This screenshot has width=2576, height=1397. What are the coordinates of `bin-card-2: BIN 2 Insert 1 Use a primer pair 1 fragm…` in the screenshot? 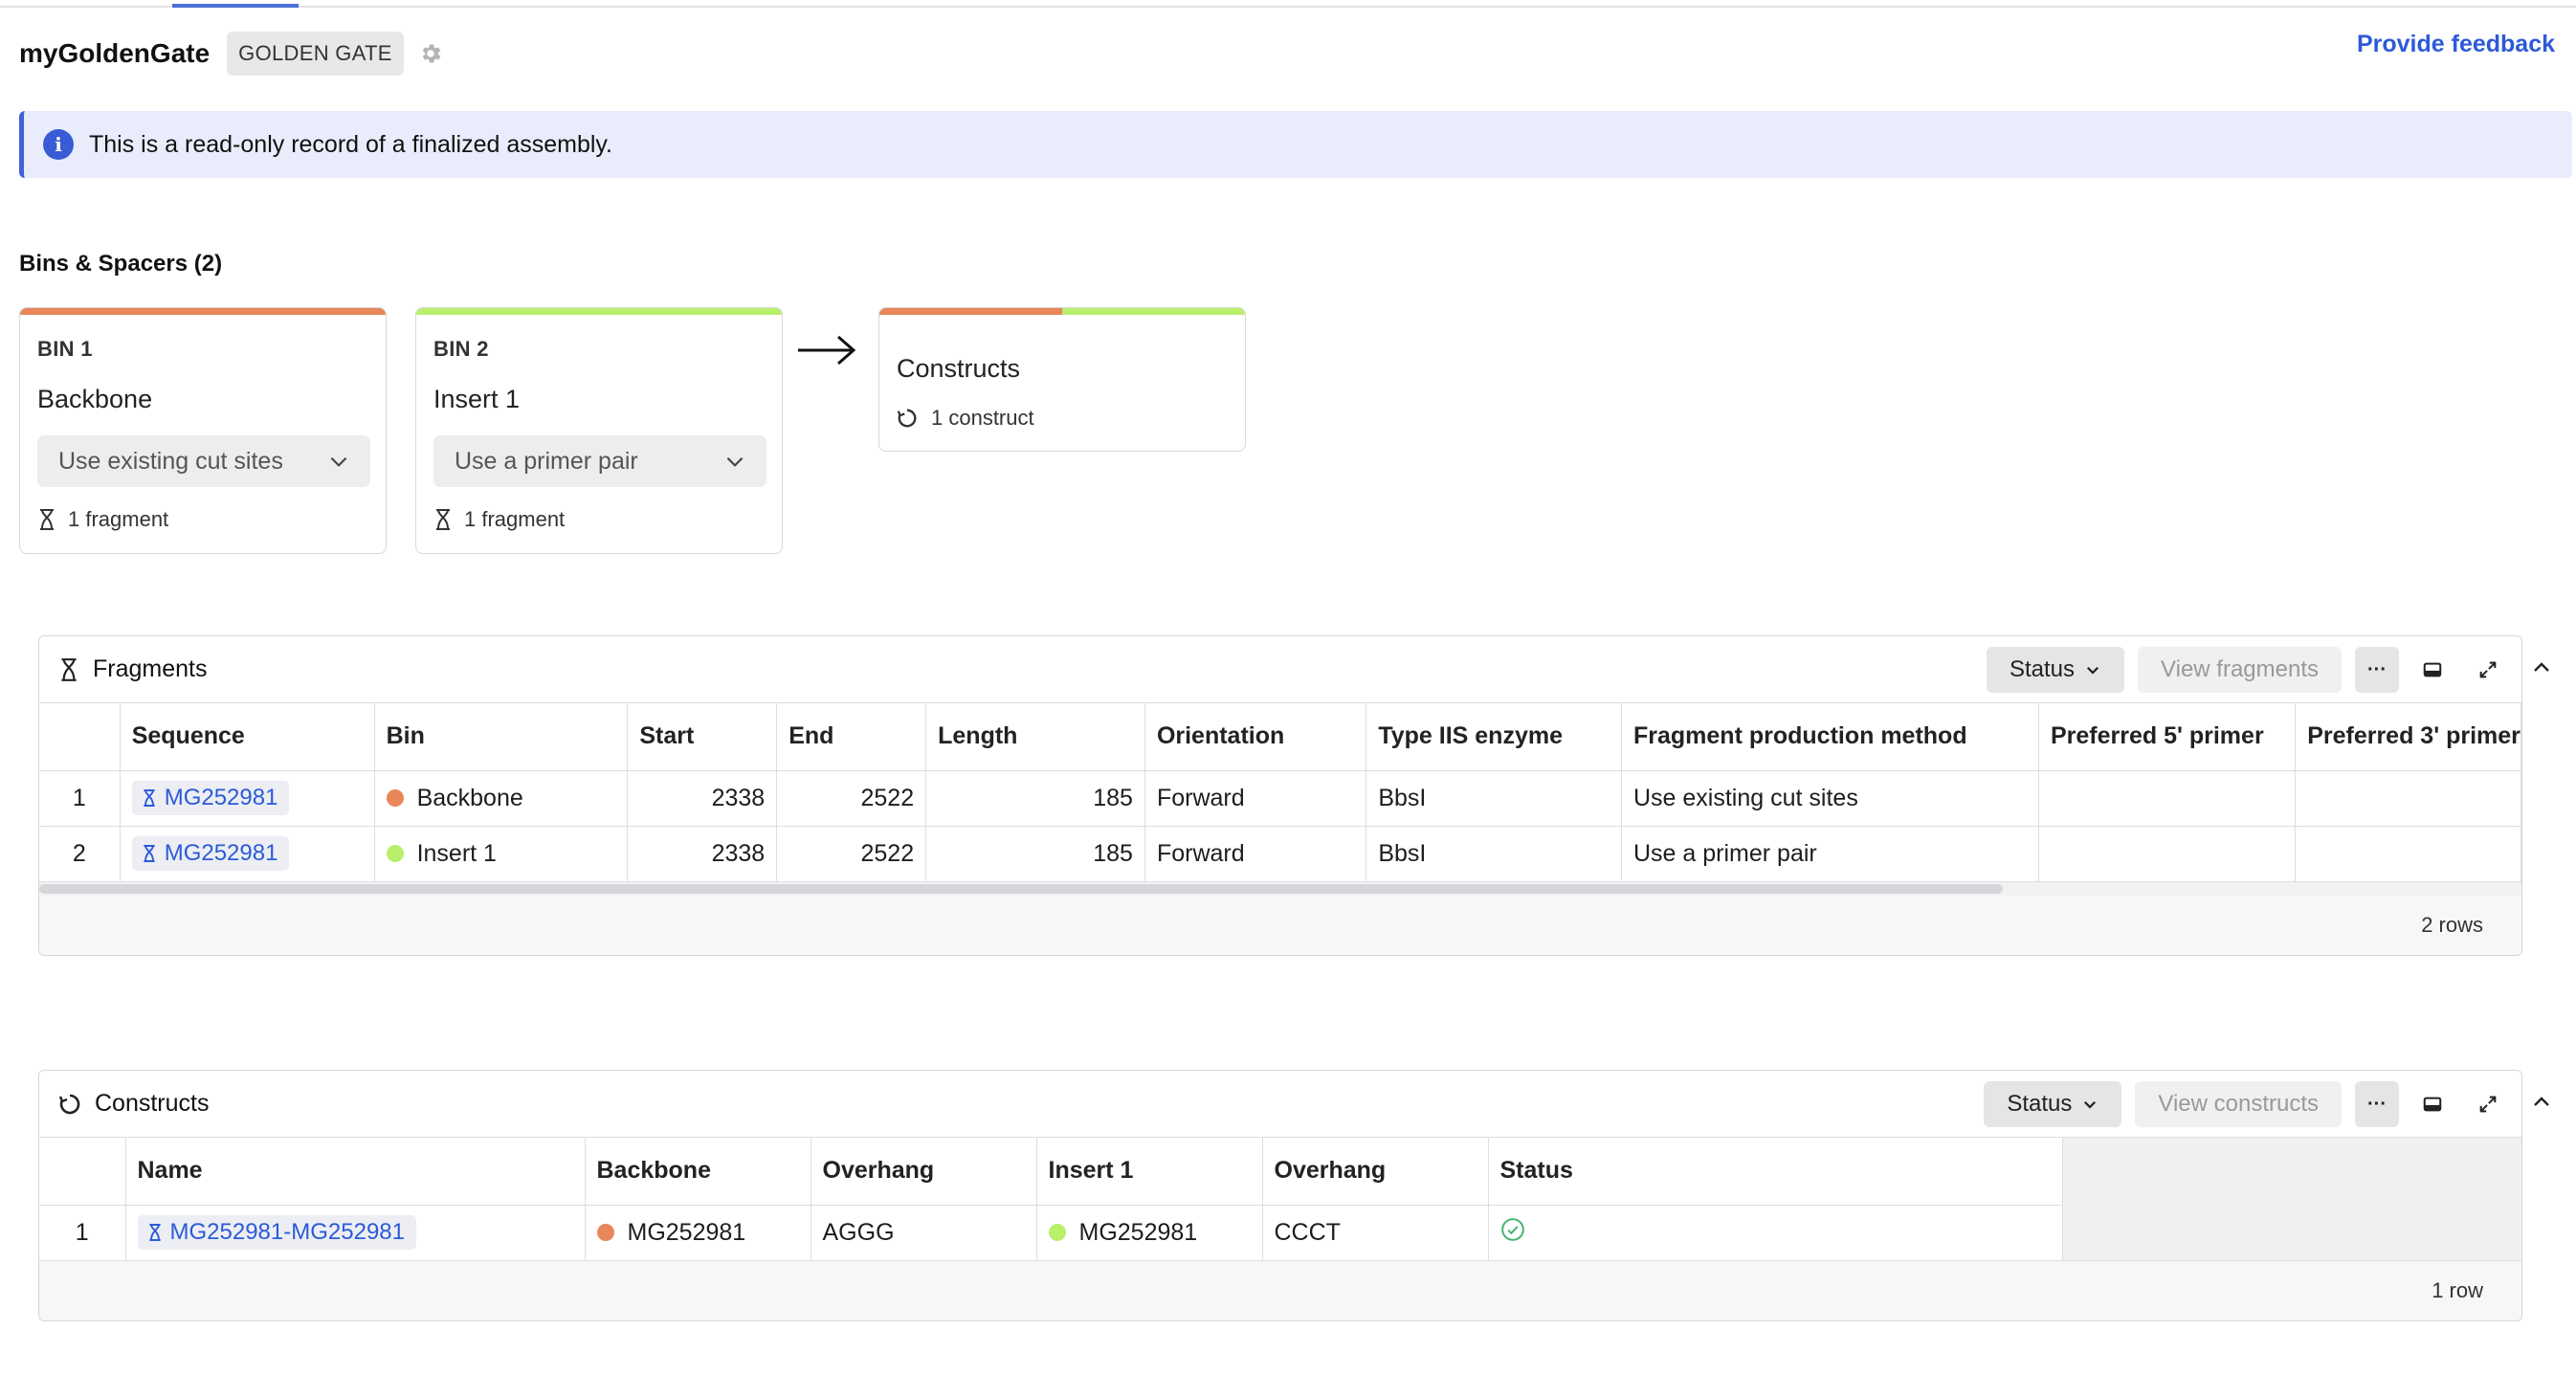 It's located at (599, 431).